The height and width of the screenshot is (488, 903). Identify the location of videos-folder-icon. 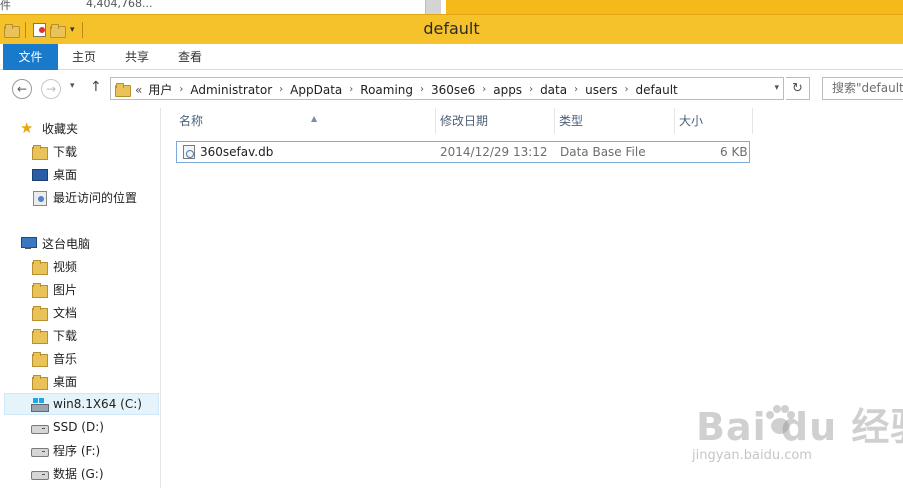
(39, 267).